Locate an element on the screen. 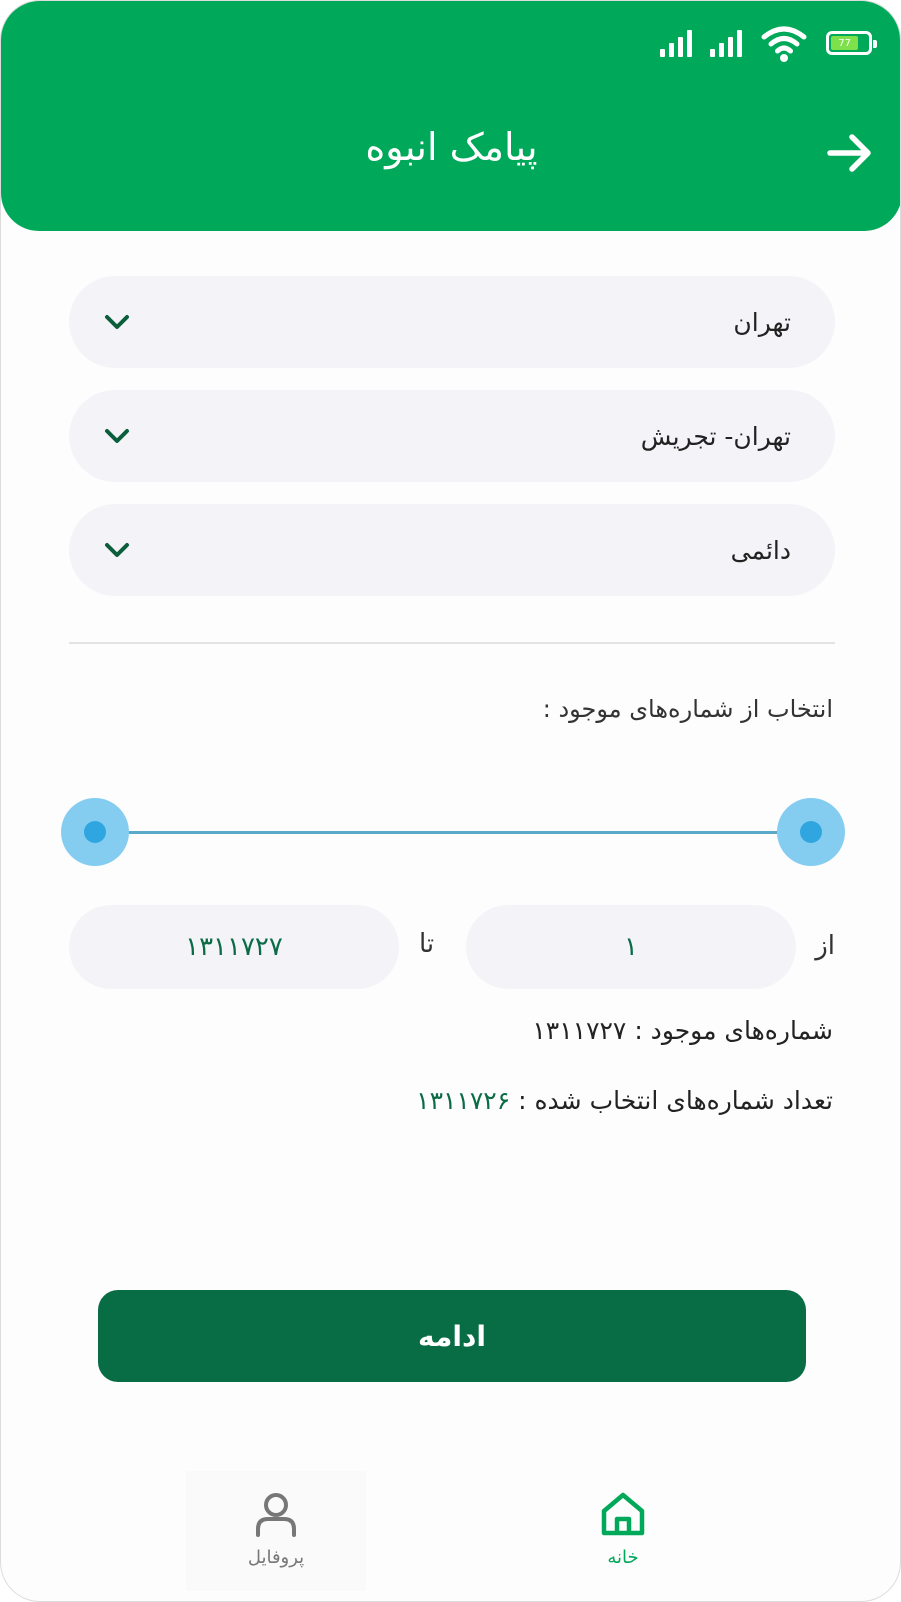 This screenshot has width=901, height=1602. to-input: ۱۳۱۱۷۲۷ is located at coordinates (234, 947).